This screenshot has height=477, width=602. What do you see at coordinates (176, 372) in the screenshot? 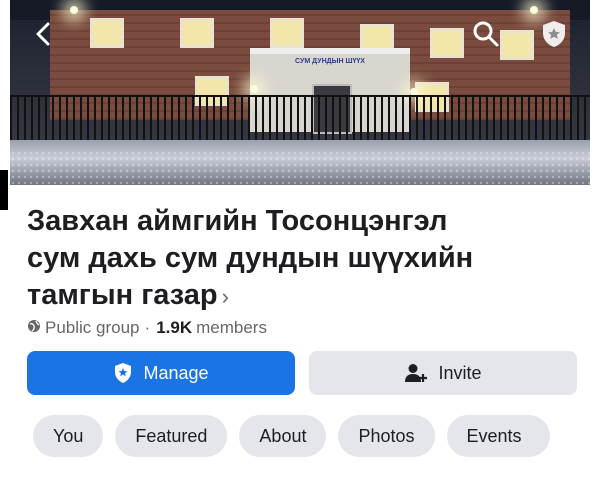
I see `manage-label: Manage` at bounding box center [176, 372].